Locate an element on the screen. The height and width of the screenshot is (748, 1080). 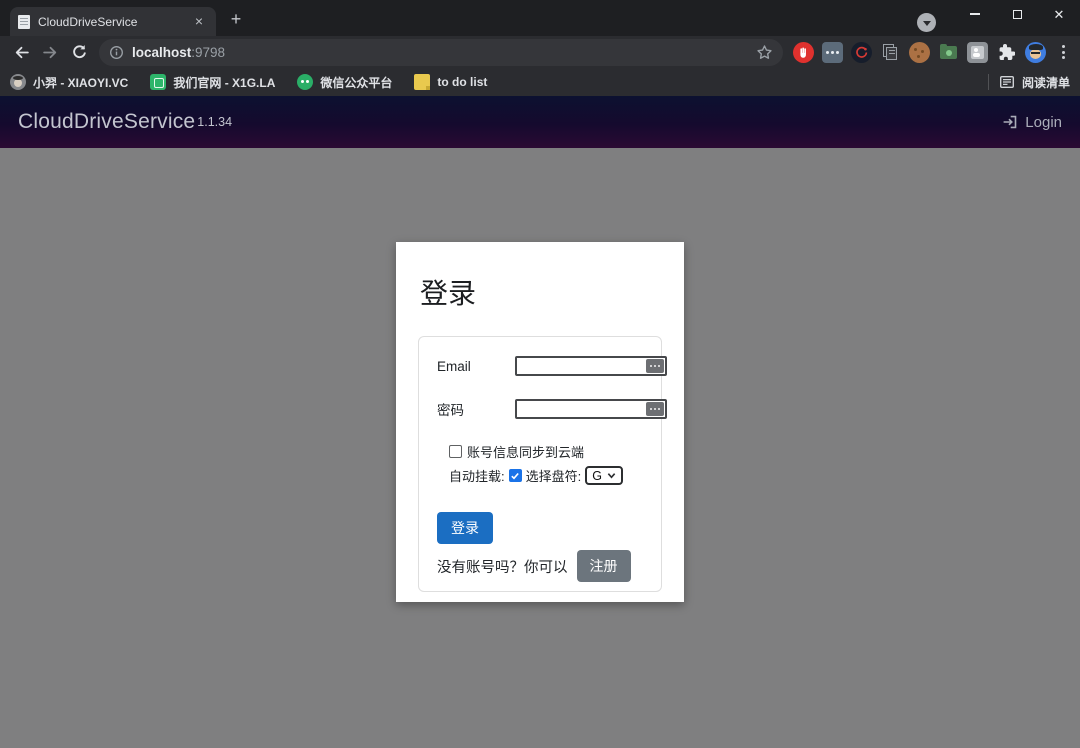
avatar-face-icon is located at coordinates (1035, 53).